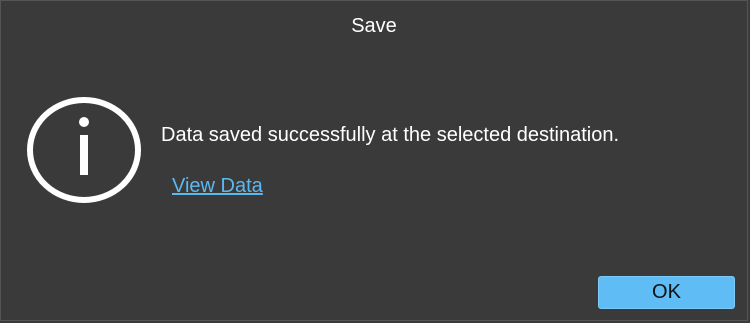 The height and width of the screenshot is (323, 750). I want to click on dialog-title: Save, so click(374, 26).